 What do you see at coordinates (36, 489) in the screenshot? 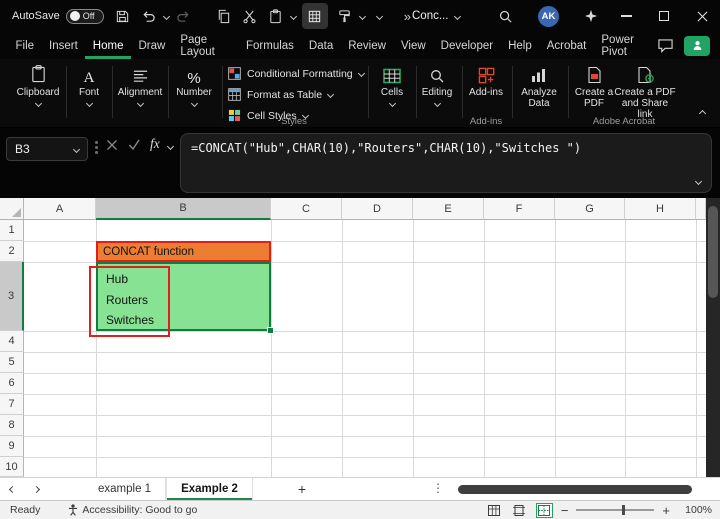
I see `sheet-nav-right-icon` at bounding box center [36, 489].